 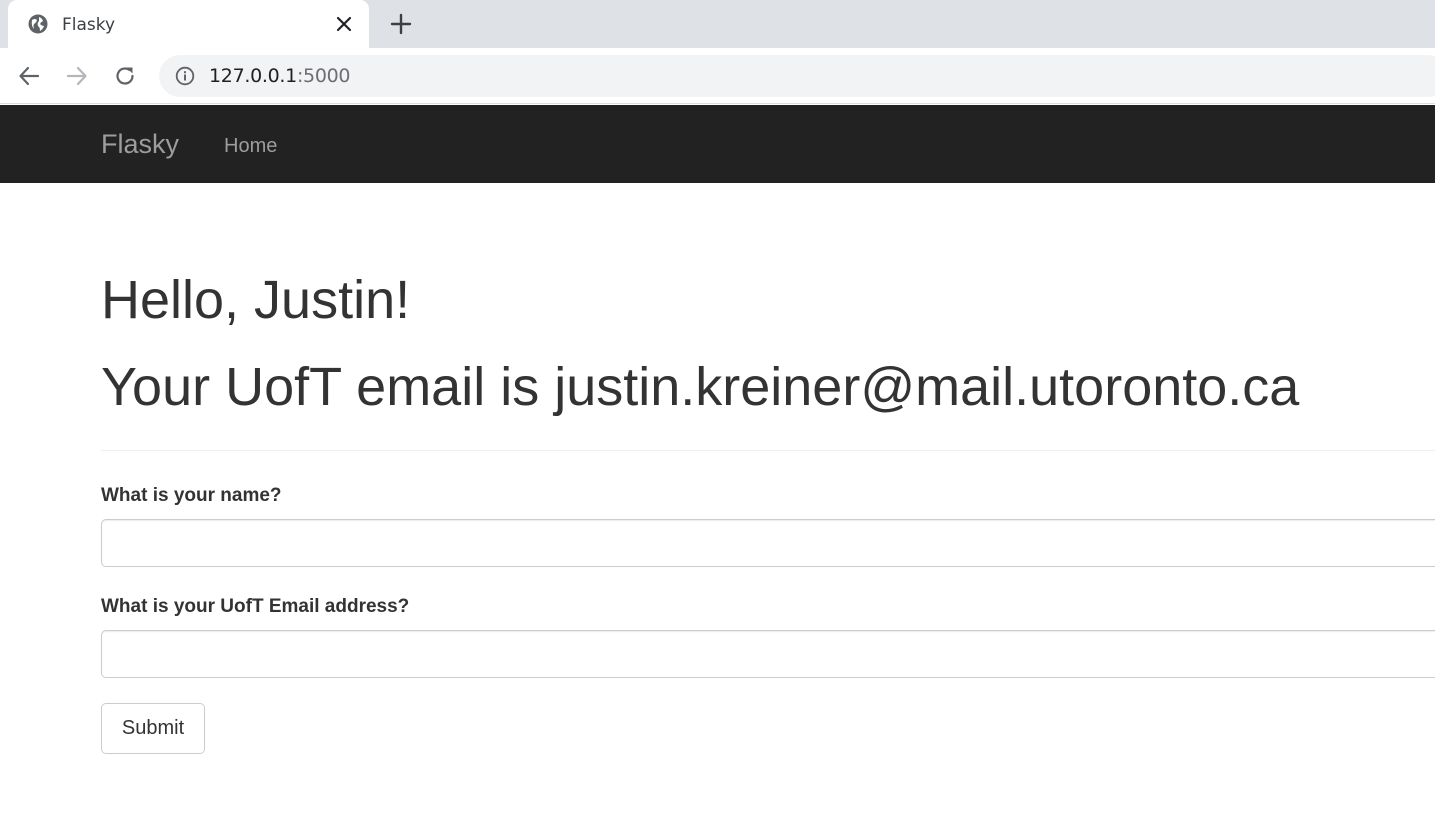 I want to click on header-divider, so click(x=768, y=450).